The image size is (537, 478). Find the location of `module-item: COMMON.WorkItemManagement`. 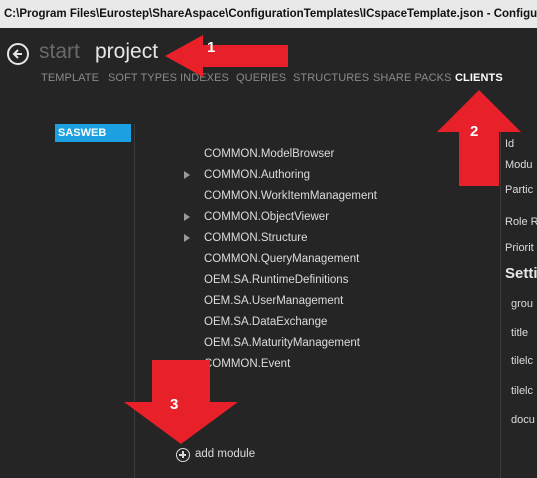

module-item: COMMON.WorkItemManagement is located at coordinates (290, 196).